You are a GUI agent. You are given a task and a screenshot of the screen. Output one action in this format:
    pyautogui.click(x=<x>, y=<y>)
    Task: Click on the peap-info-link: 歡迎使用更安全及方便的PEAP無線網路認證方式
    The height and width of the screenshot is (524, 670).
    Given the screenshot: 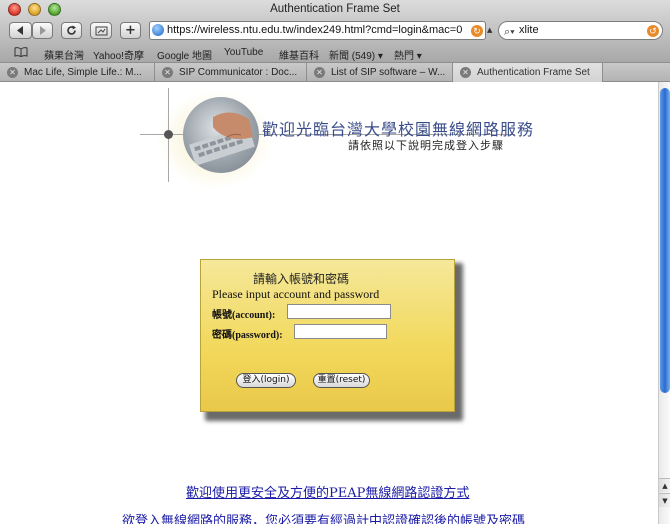 What is the action you would take?
    pyautogui.click(x=327, y=491)
    